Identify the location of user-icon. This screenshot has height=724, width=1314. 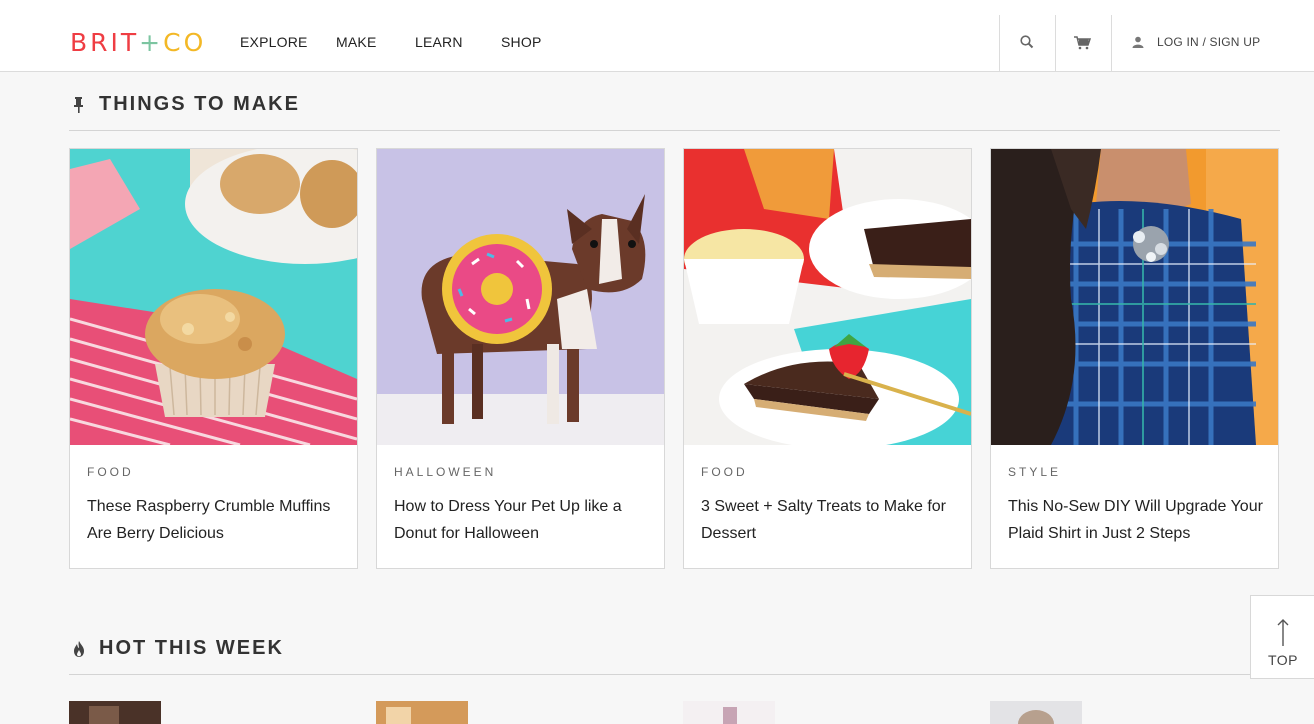
(1138, 42).